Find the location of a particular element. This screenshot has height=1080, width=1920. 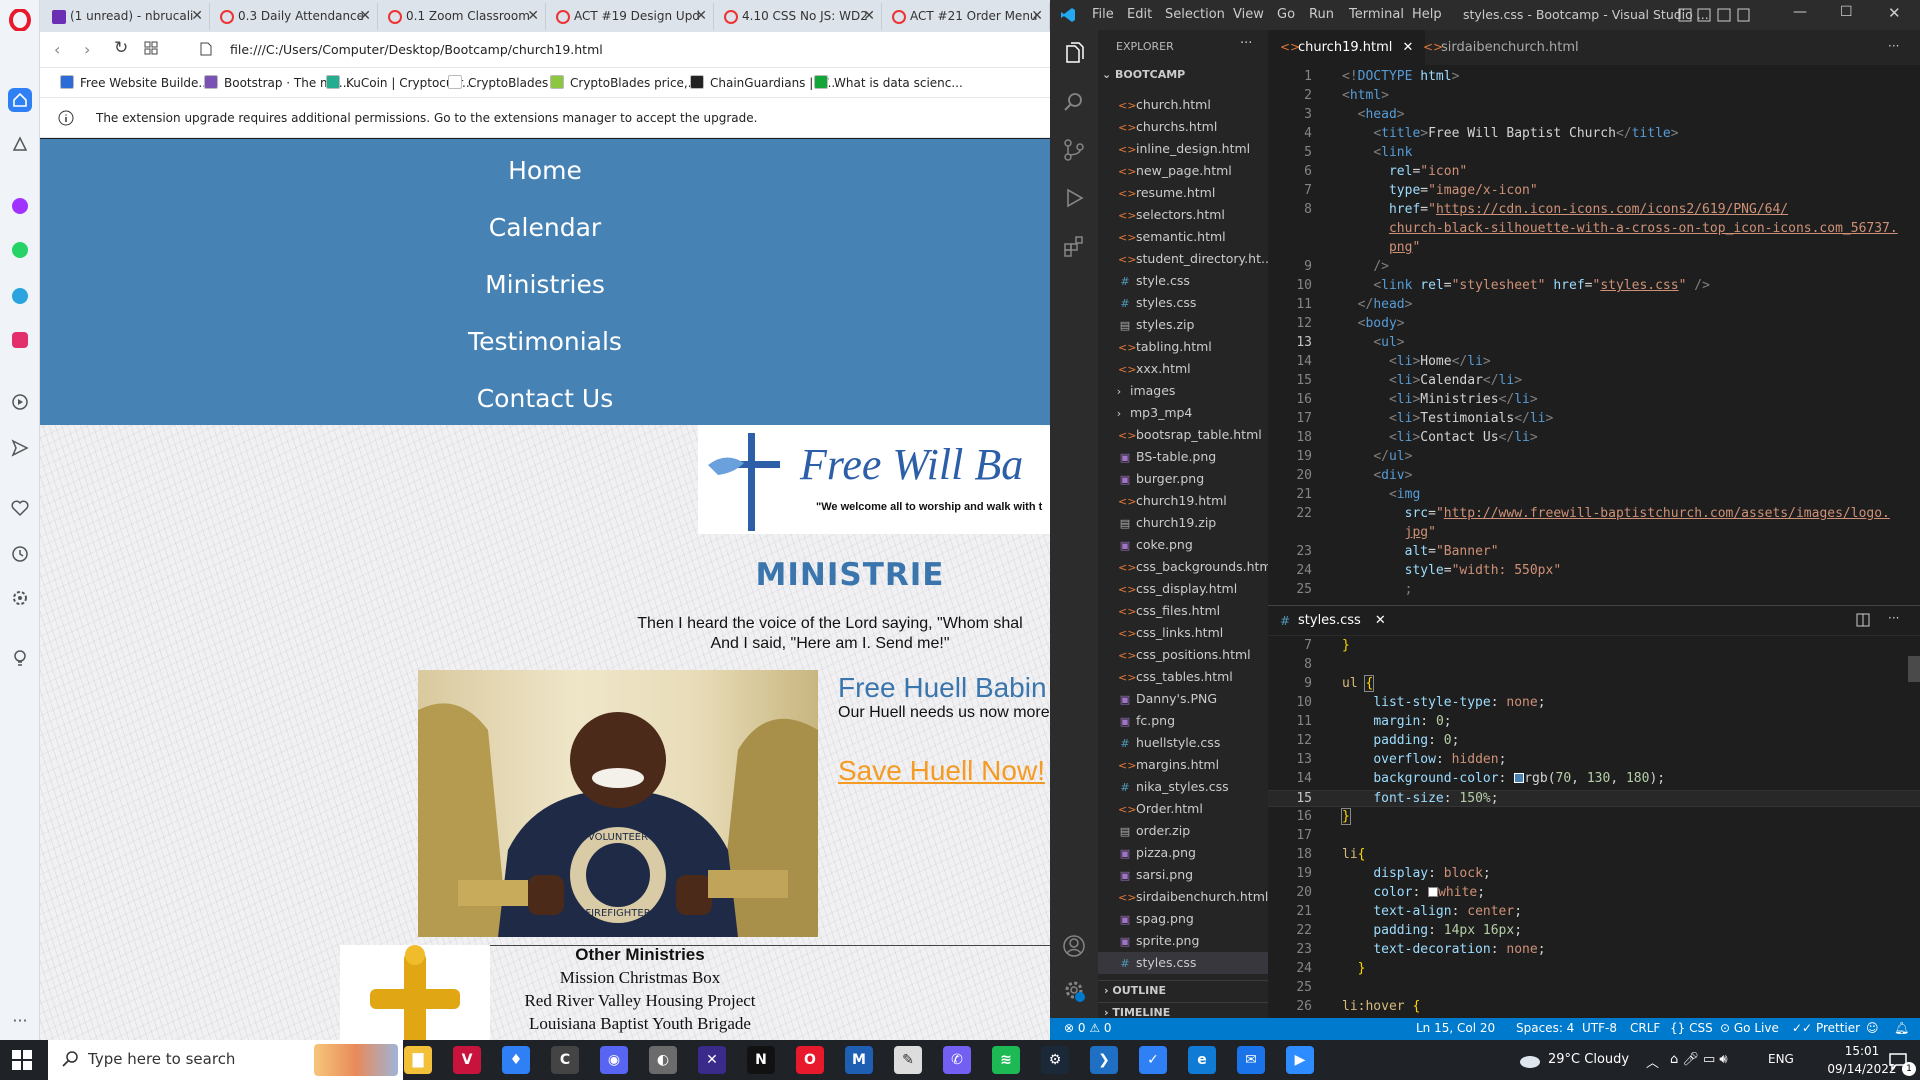

tree-file: ▣ fc.png is located at coordinates (1183, 721).